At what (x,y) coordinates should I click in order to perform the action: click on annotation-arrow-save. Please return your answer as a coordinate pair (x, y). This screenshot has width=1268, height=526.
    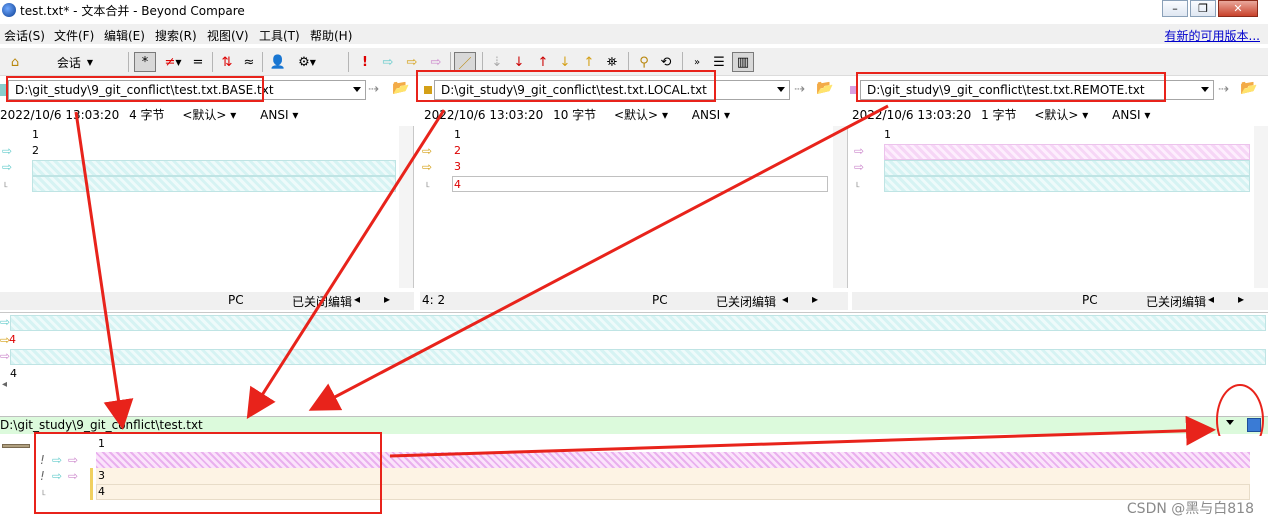
    Looking at the image, I should click on (802, 436).